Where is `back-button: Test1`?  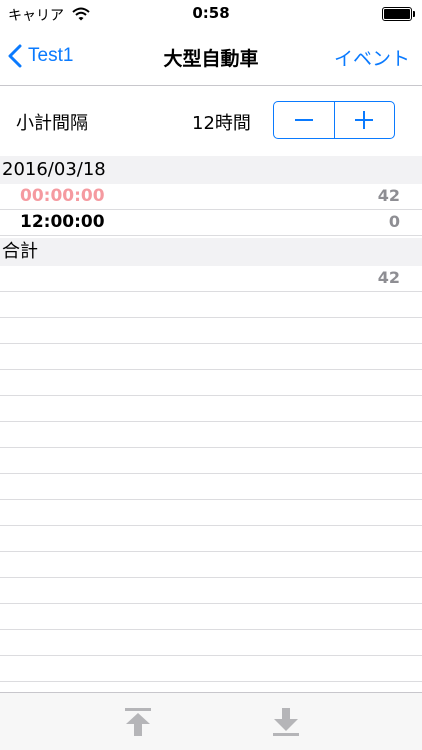 back-button: Test1 is located at coordinates (40, 56).